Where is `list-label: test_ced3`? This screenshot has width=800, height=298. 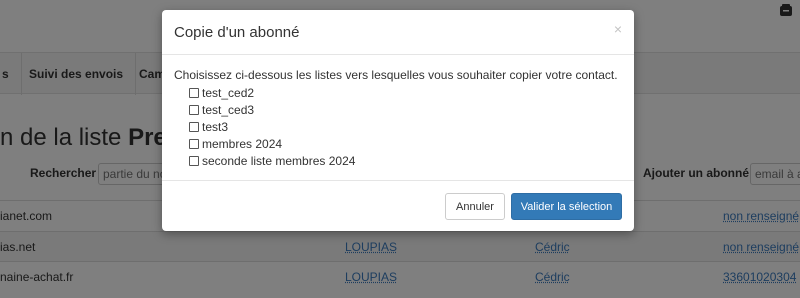
list-label: test_ced3 is located at coordinates (228, 109).